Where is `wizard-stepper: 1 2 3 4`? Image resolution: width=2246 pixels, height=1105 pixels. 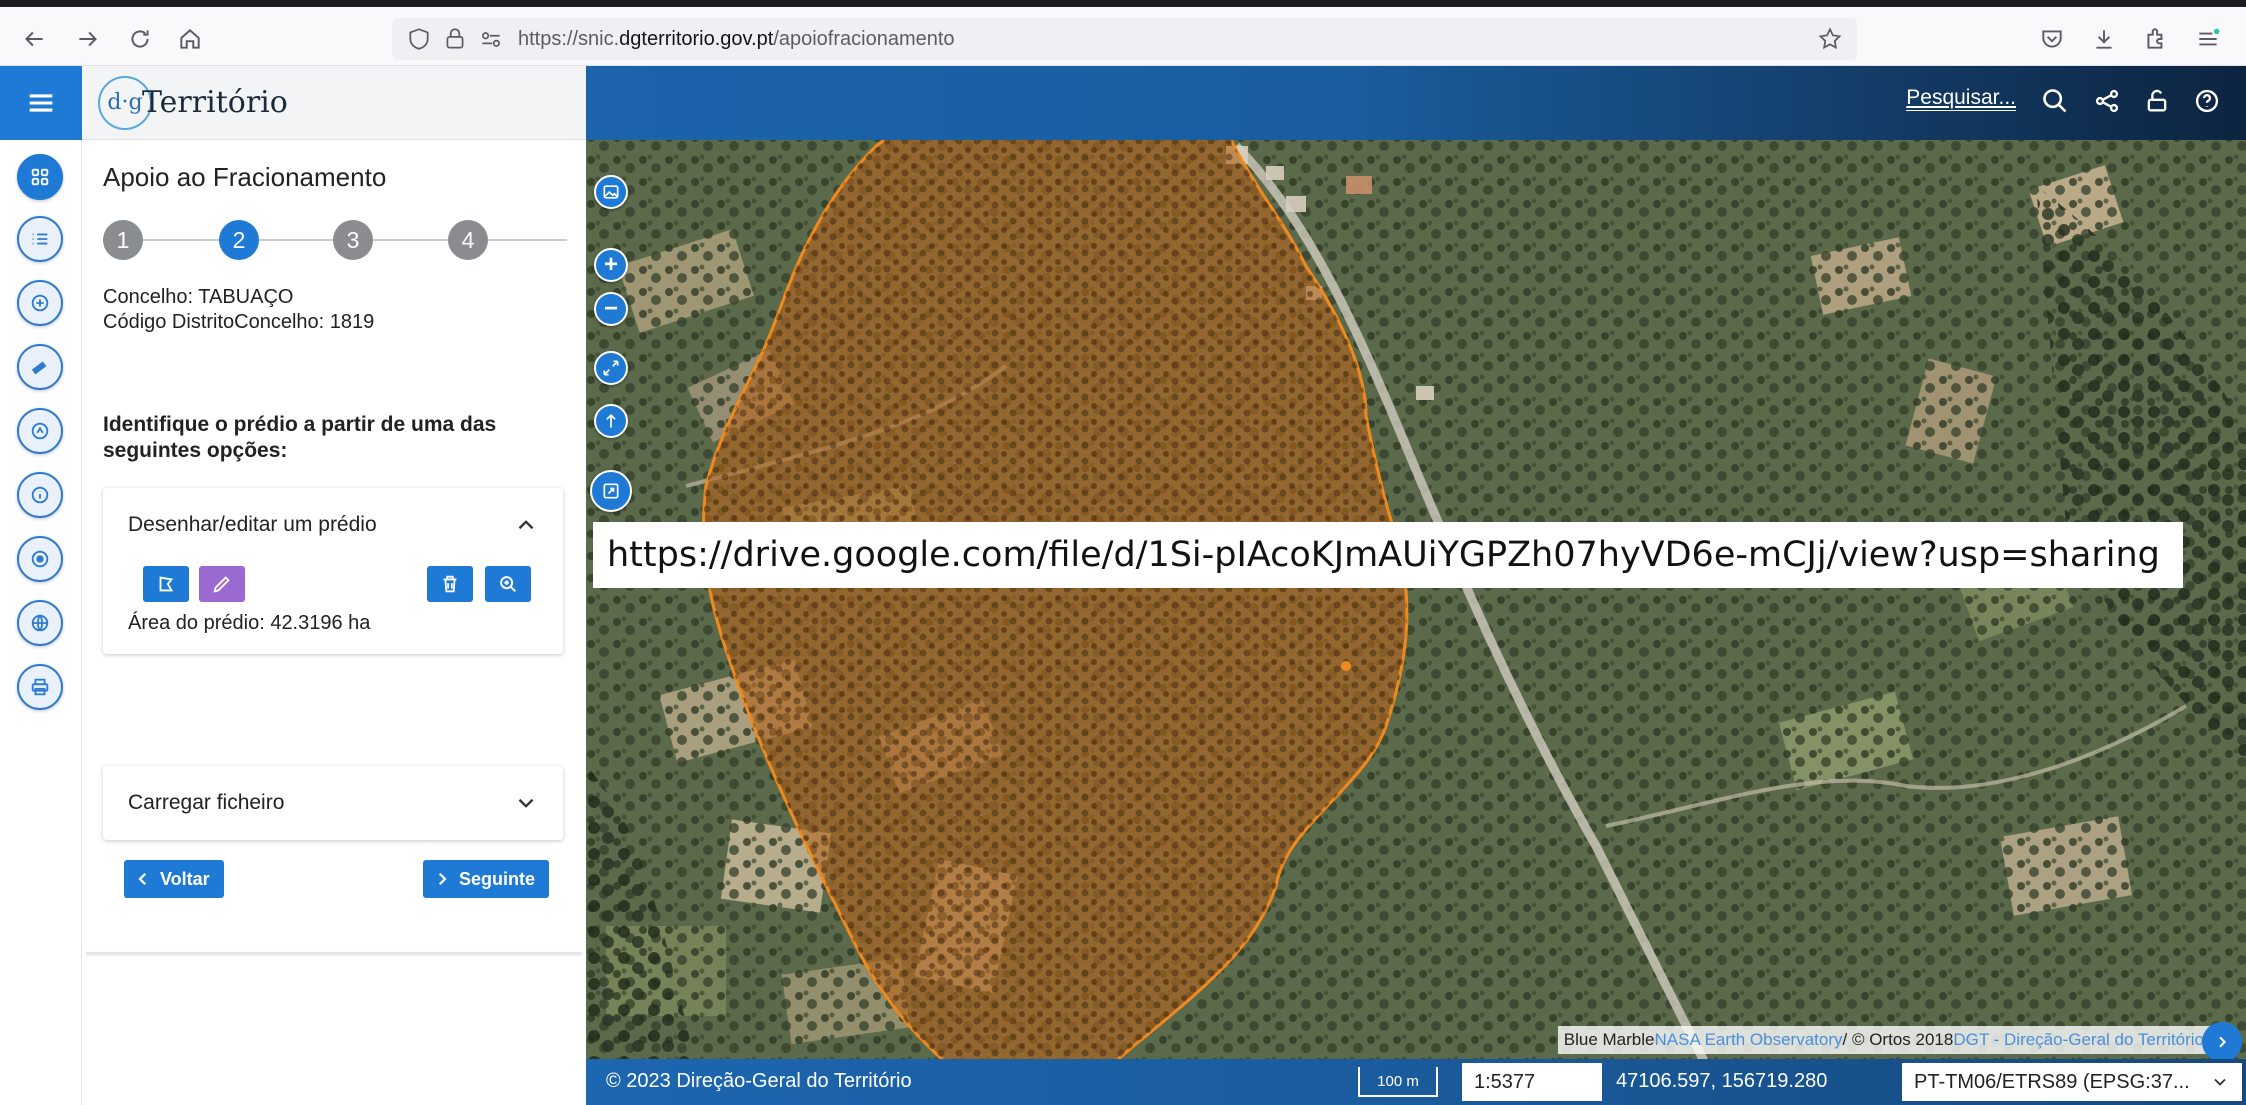
wizard-stepper: 1 2 3 4 is located at coordinates (335, 240).